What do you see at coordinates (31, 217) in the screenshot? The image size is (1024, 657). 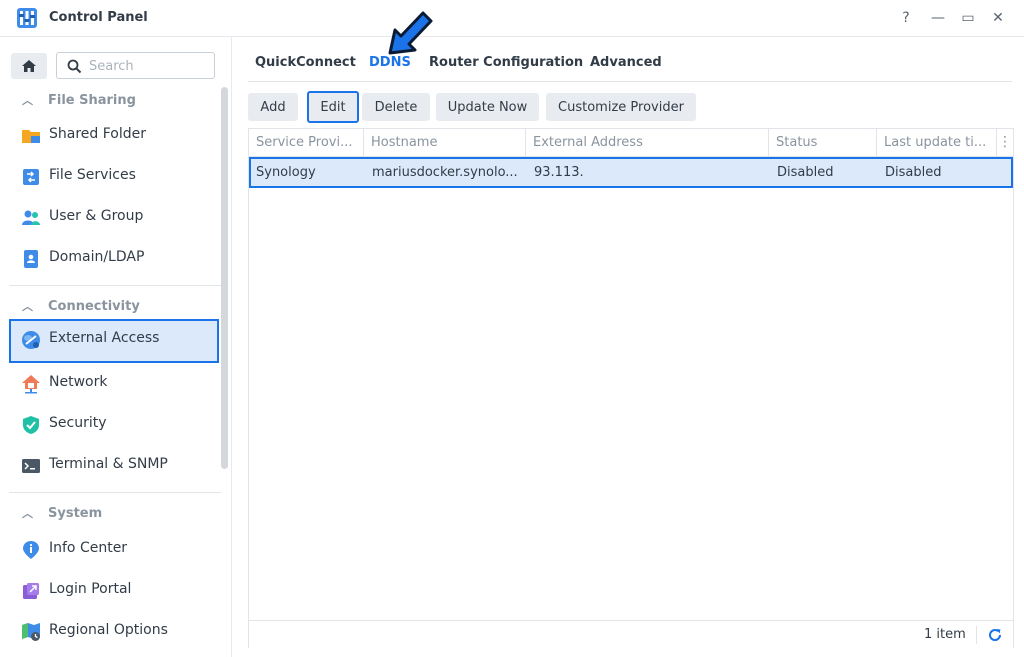 I see `user-group-icon` at bounding box center [31, 217].